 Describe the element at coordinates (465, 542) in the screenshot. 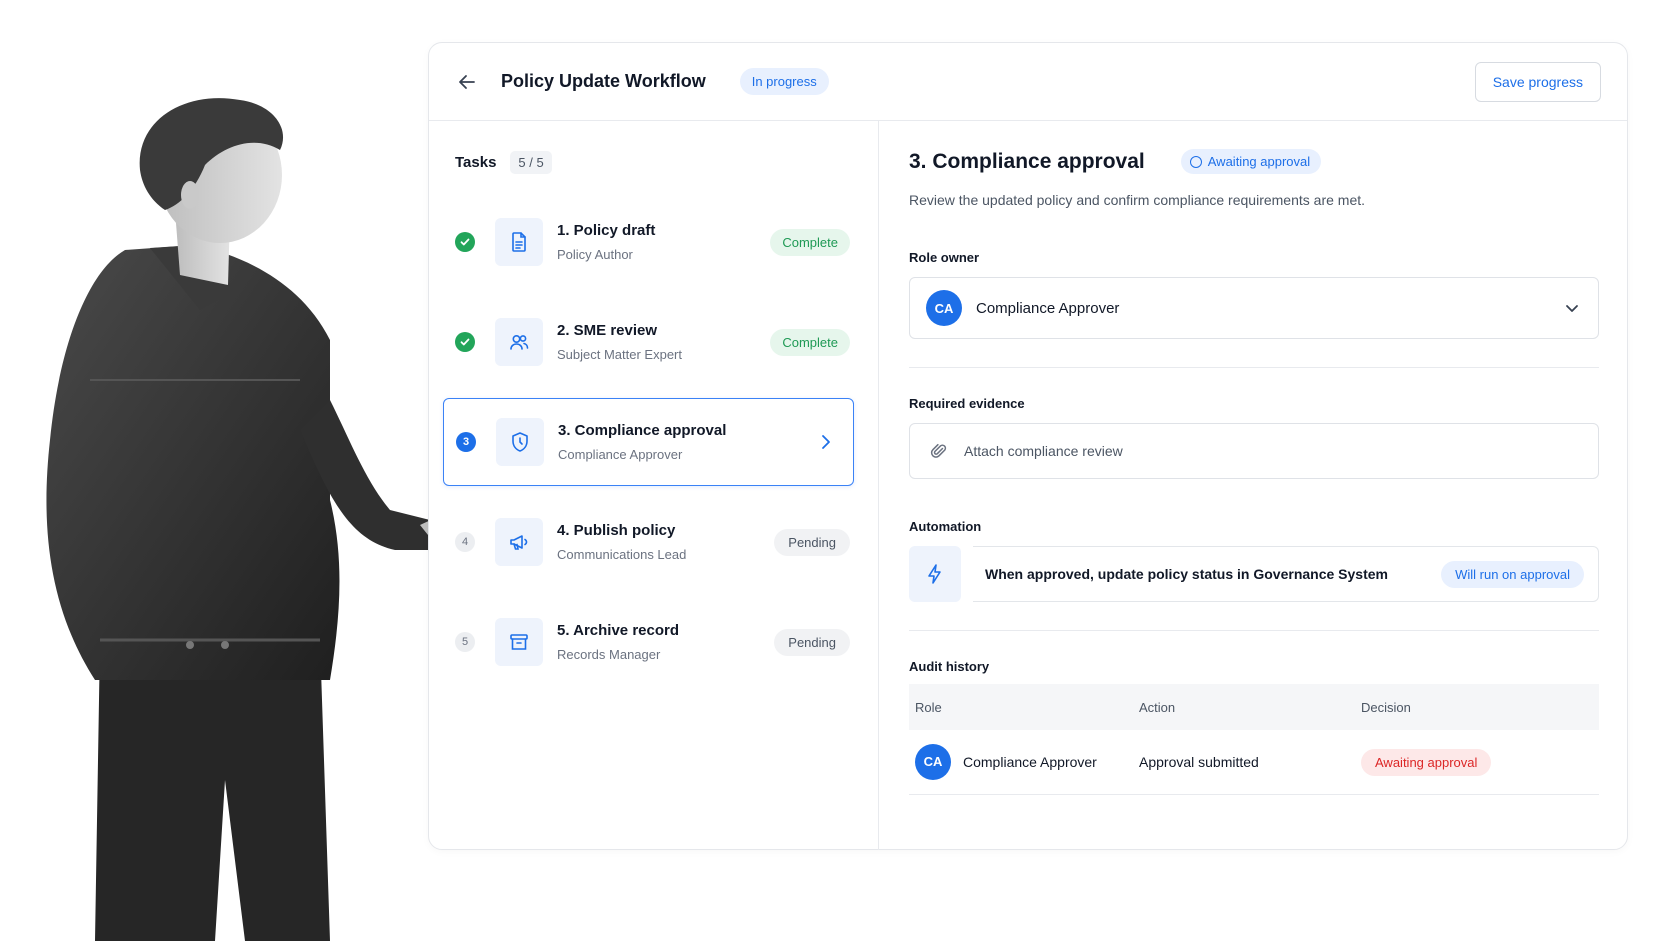

I see `step-number-badge: 4` at that location.